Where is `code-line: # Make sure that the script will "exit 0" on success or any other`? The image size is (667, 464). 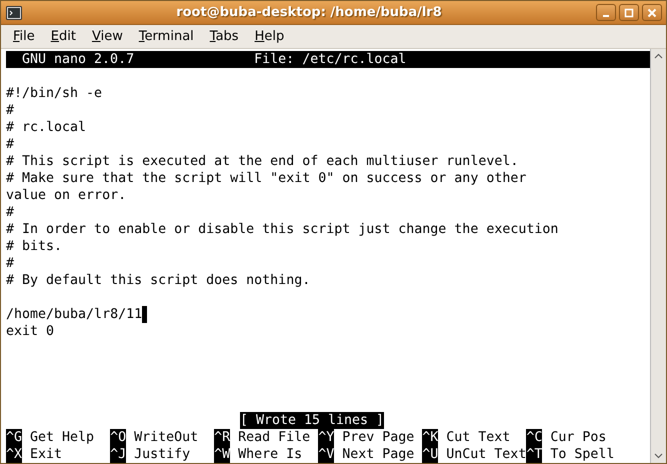
code-line: # Make sure that the script will "exit 0" on success or any other is located at coordinates (266, 178).